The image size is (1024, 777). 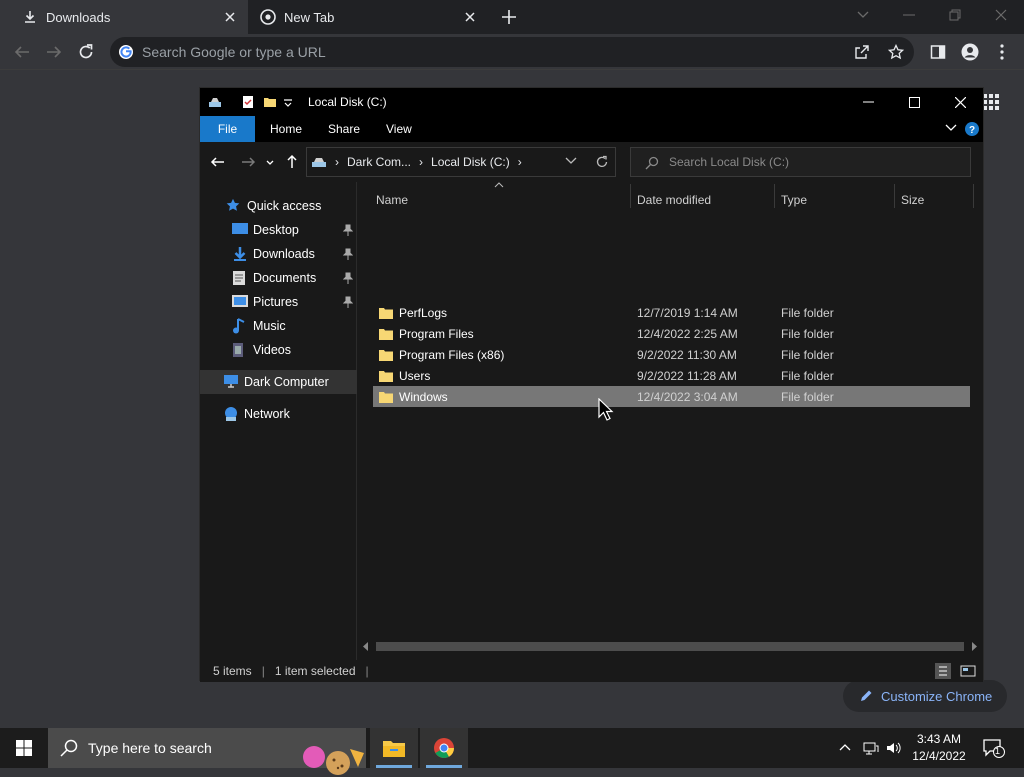 I want to click on tab-downloads: Downloads, so click(x=124, y=17).